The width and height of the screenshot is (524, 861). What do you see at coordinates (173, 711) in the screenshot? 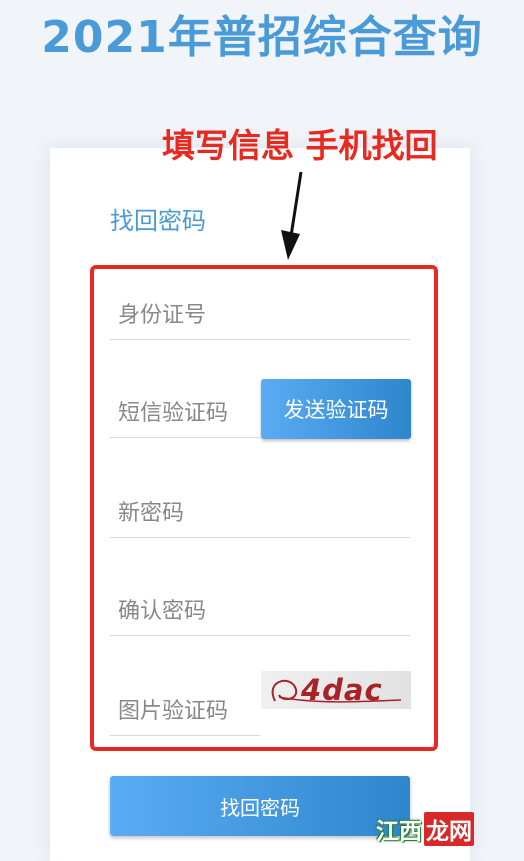
I see `image-code-placeholder: 图片验证码` at bounding box center [173, 711].